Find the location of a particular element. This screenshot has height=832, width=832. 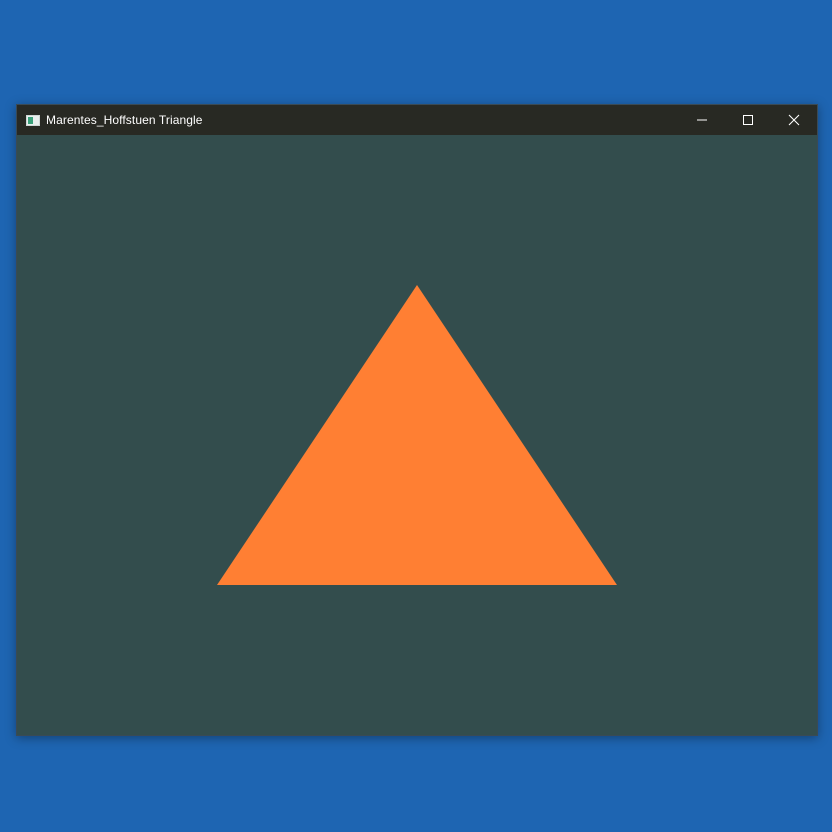

close-icon is located at coordinates (794, 120).